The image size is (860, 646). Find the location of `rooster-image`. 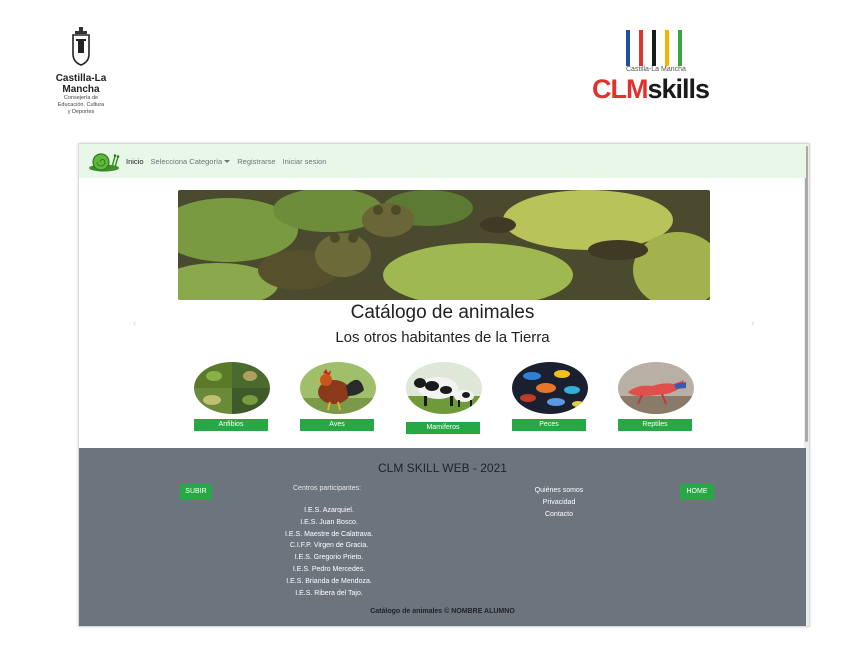

rooster-image is located at coordinates (338, 388).